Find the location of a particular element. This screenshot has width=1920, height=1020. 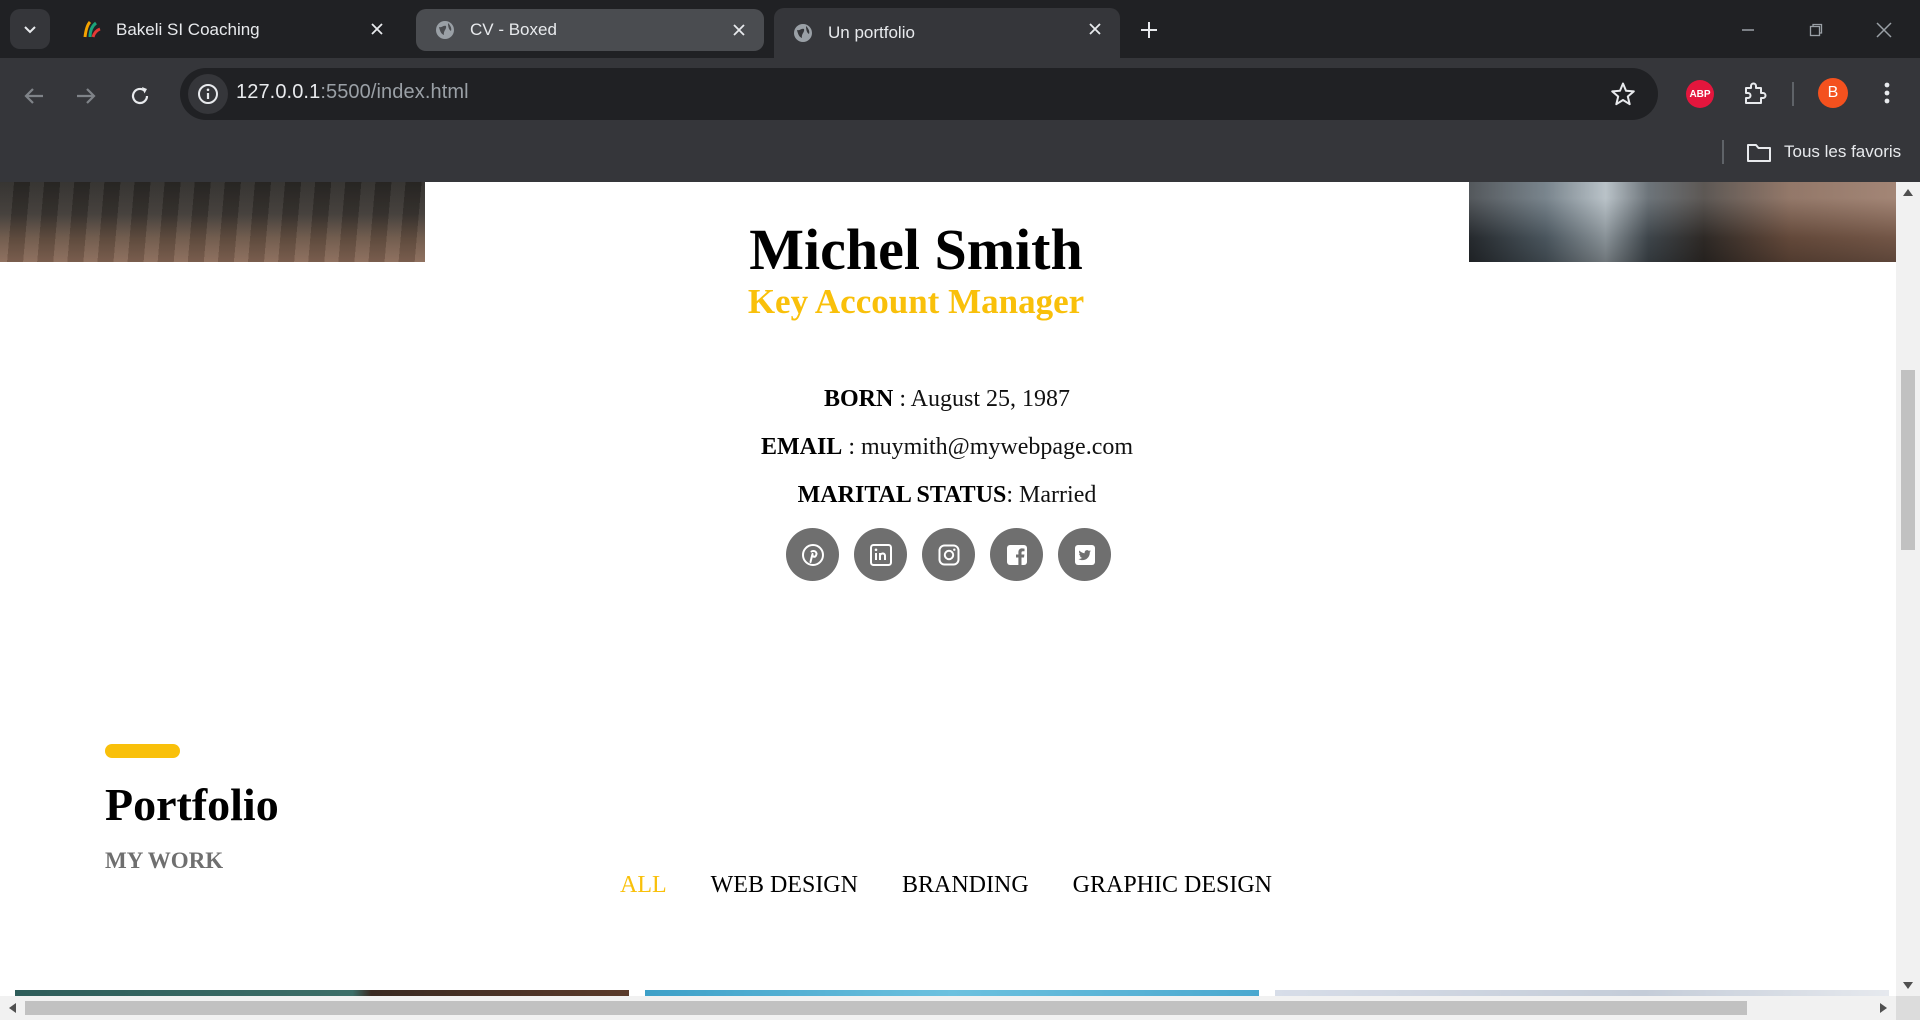

marital-row: MARITAL STATUS: Married is located at coordinates (947, 495).